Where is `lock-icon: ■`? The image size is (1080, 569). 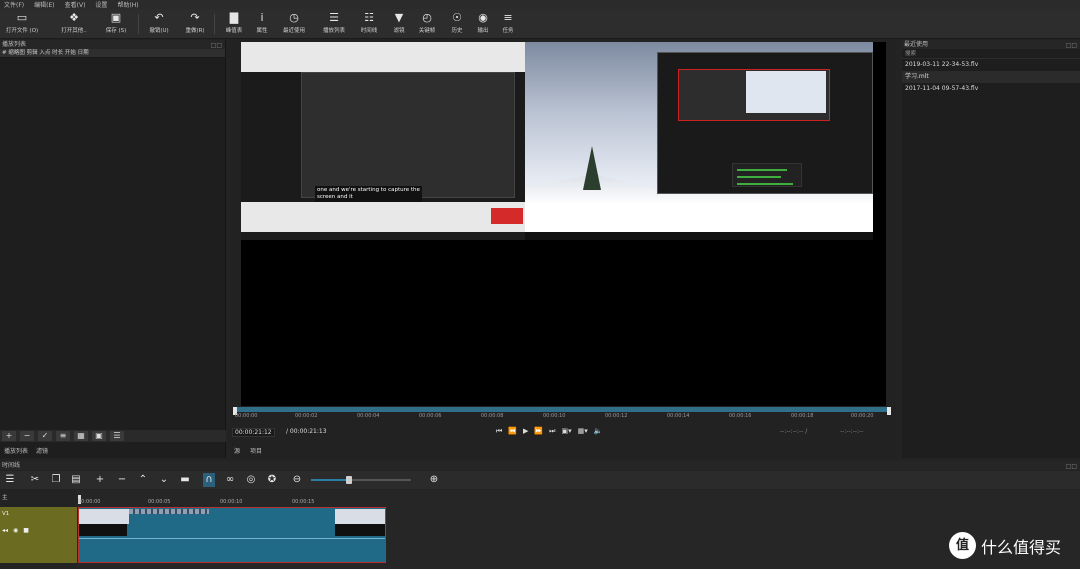 lock-icon: ■ is located at coordinates (26, 530).